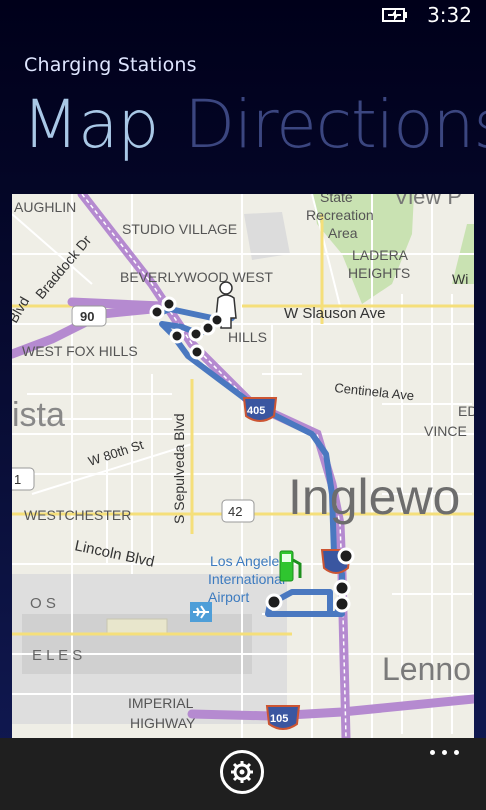 This screenshot has height=810, width=486. I want to click on svg-text: 105, so click(279, 719).